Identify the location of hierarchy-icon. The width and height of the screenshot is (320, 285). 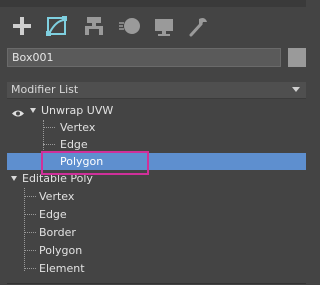
(94, 26).